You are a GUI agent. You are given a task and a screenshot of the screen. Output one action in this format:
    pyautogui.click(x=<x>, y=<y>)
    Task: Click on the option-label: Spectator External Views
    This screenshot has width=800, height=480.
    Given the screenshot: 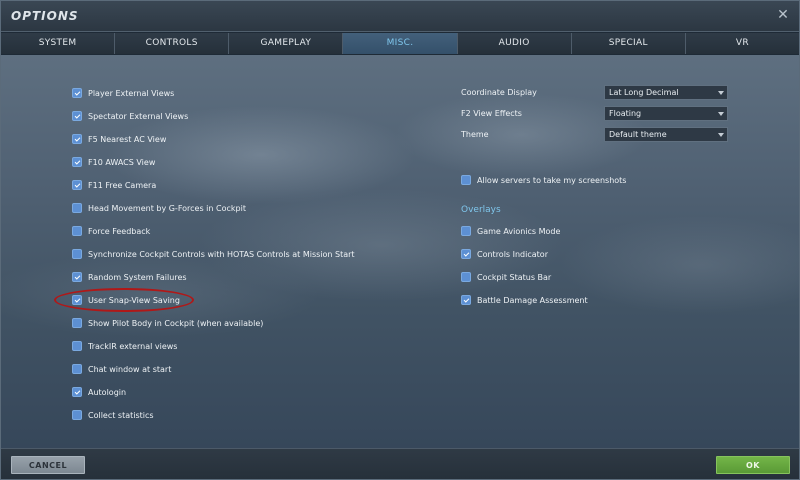 What is the action you would take?
    pyautogui.click(x=138, y=116)
    